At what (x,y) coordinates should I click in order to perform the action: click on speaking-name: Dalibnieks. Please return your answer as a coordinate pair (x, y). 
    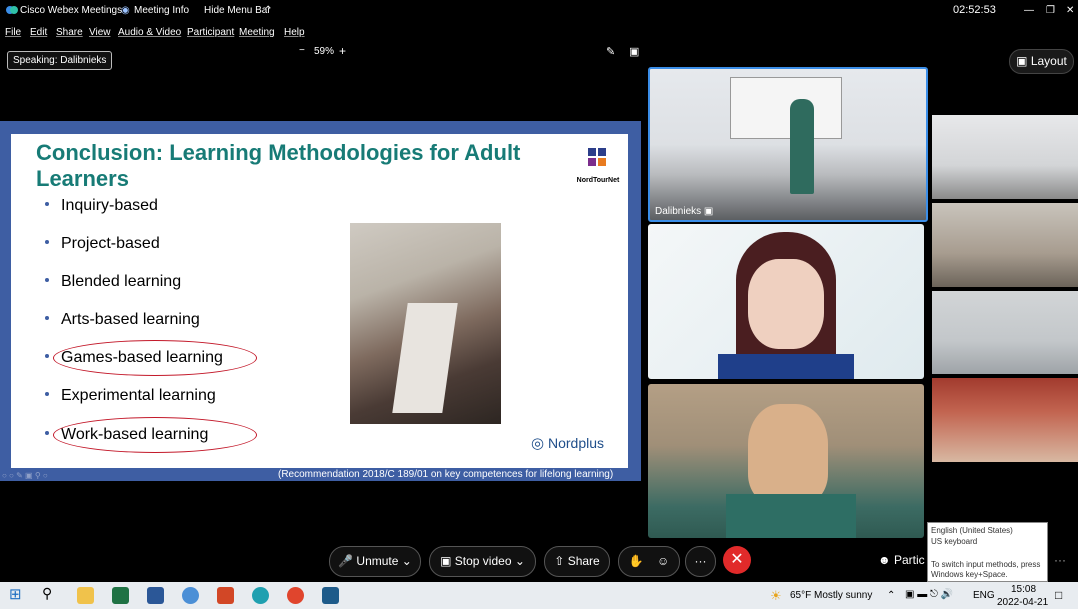
    Looking at the image, I should click on (83, 60).